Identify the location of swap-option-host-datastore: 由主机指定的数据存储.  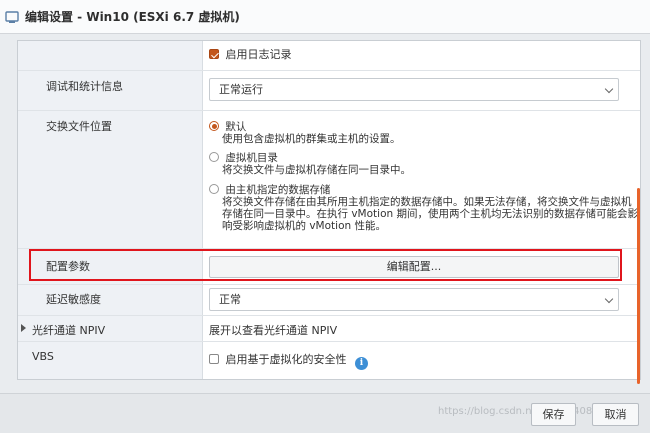
(269, 190).